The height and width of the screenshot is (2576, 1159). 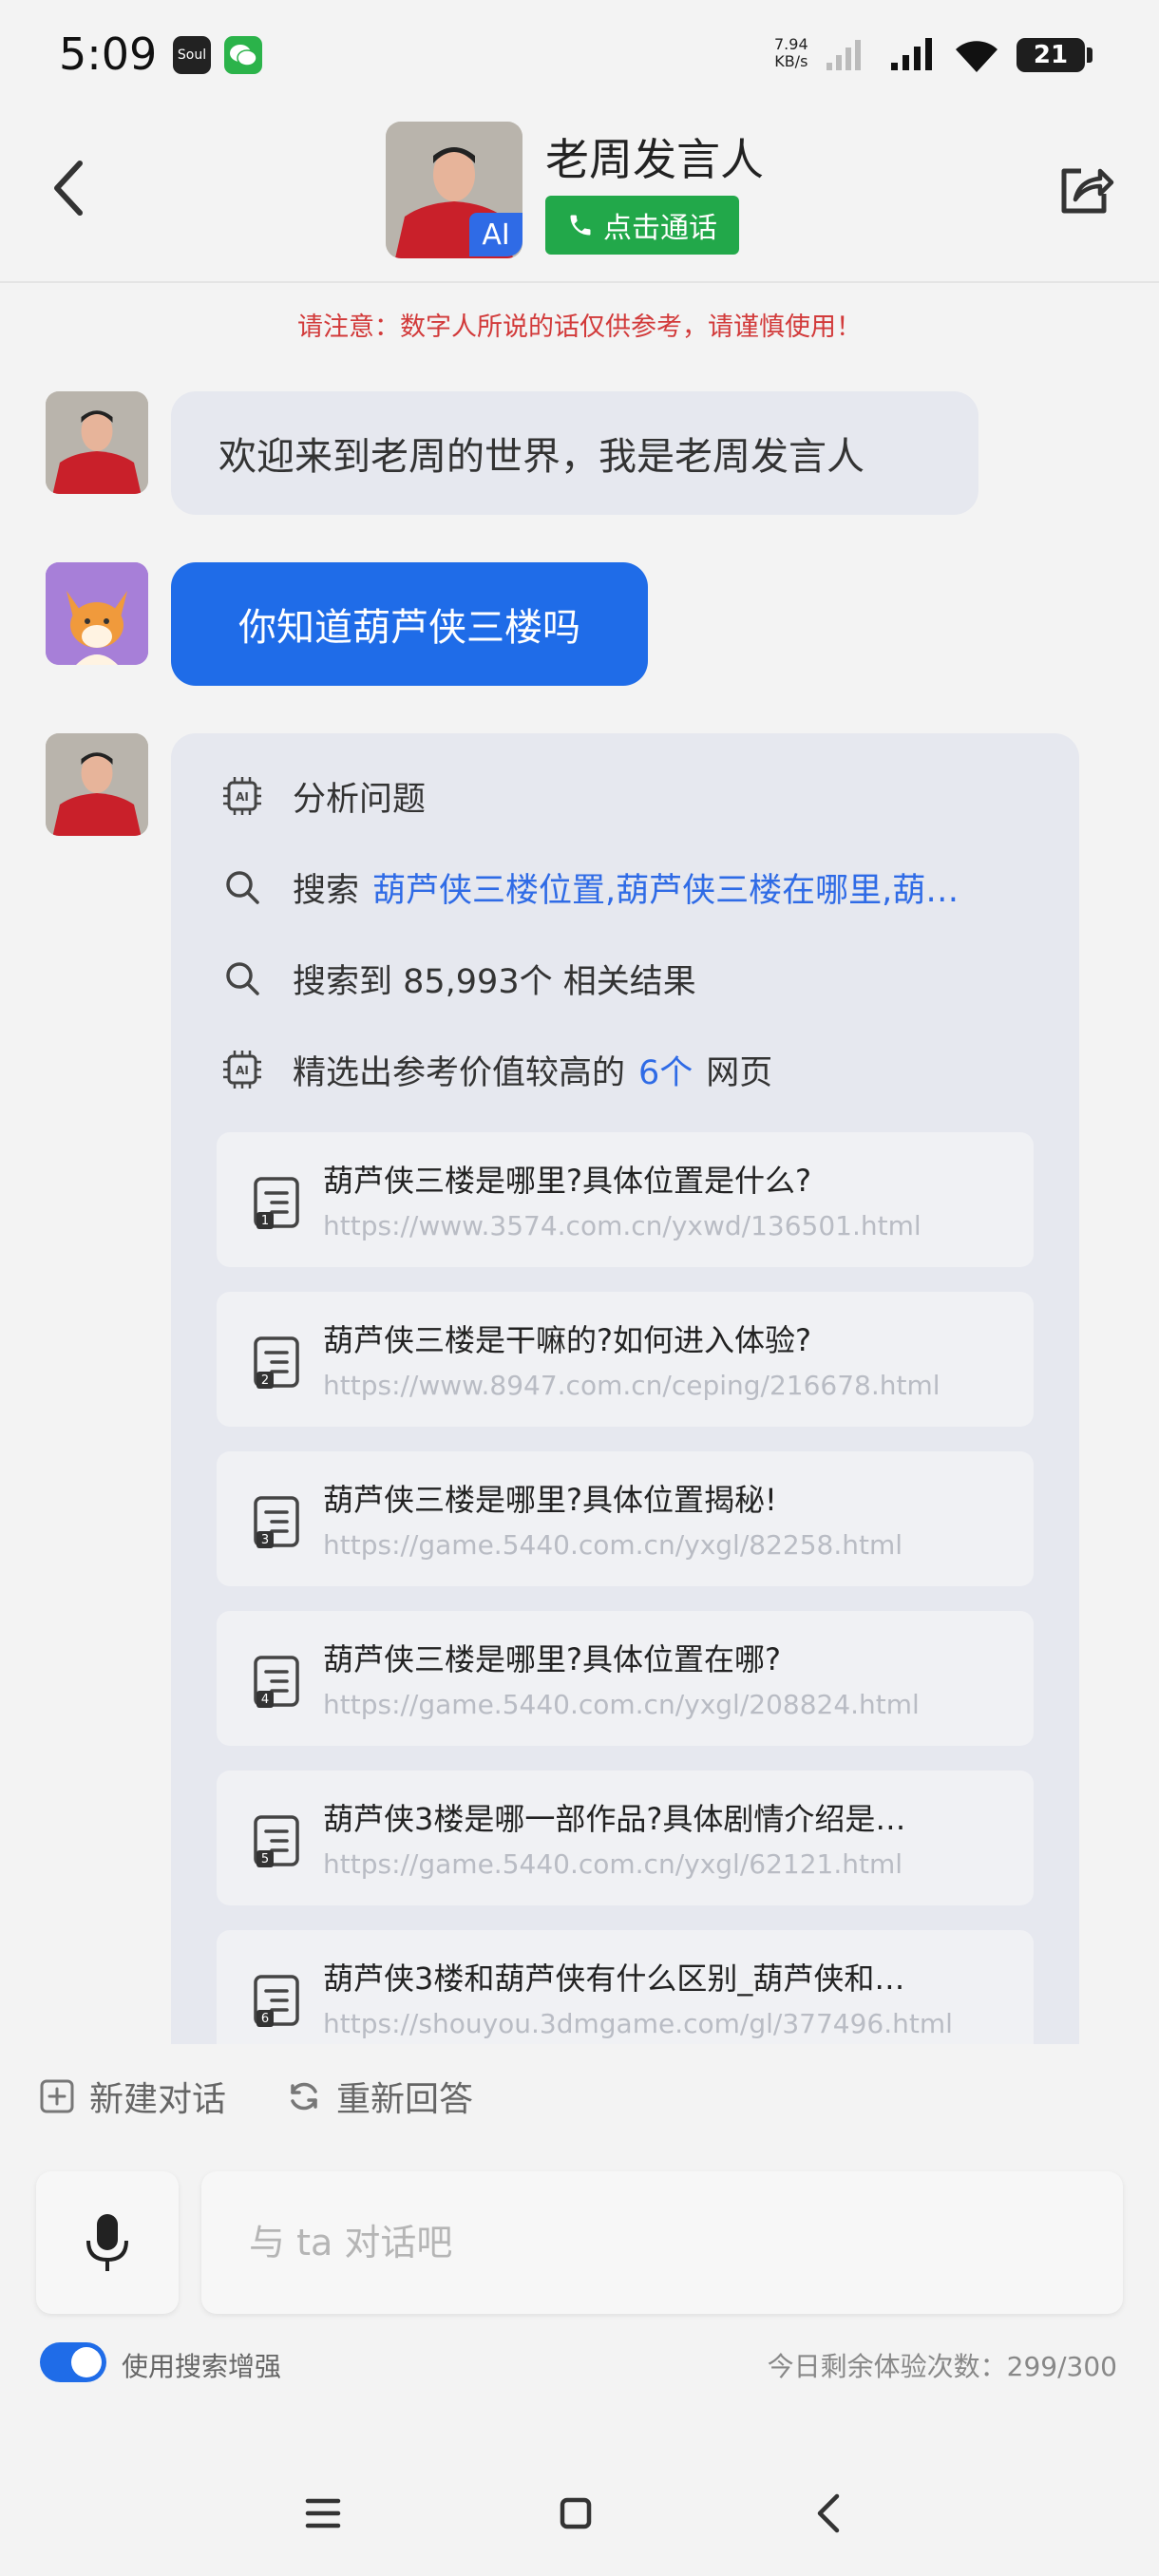 I want to click on search-enhance-label: 使用搜索增强, so click(x=202, y=2366).